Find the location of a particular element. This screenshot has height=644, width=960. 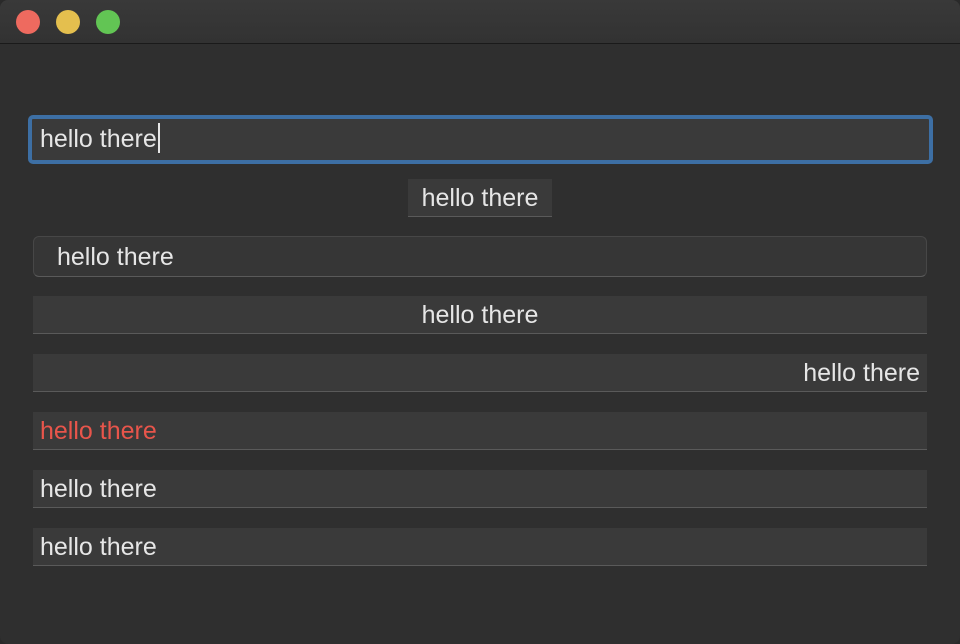

colored-text-field: hello there is located at coordinates (480, 431).